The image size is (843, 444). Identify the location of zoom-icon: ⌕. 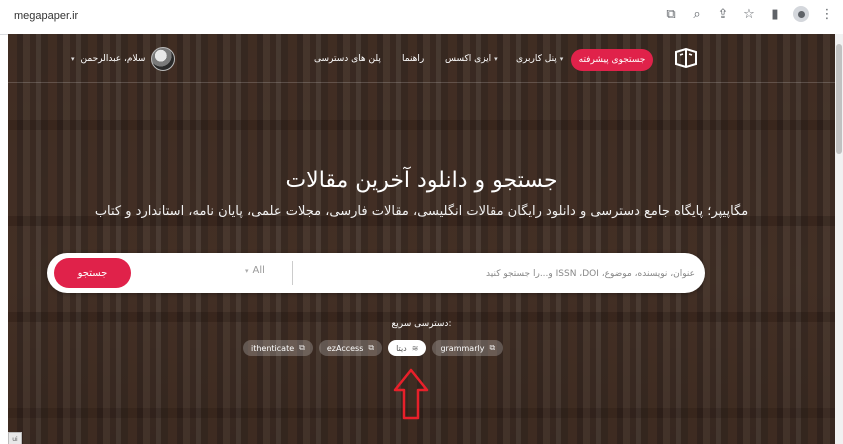
(697, 14).